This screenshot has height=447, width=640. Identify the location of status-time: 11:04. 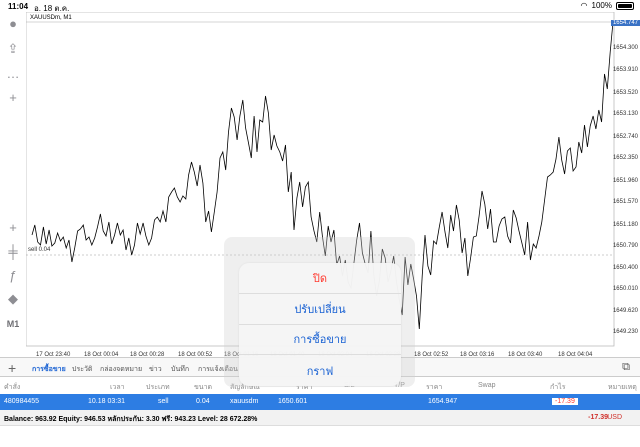
(18, 6).